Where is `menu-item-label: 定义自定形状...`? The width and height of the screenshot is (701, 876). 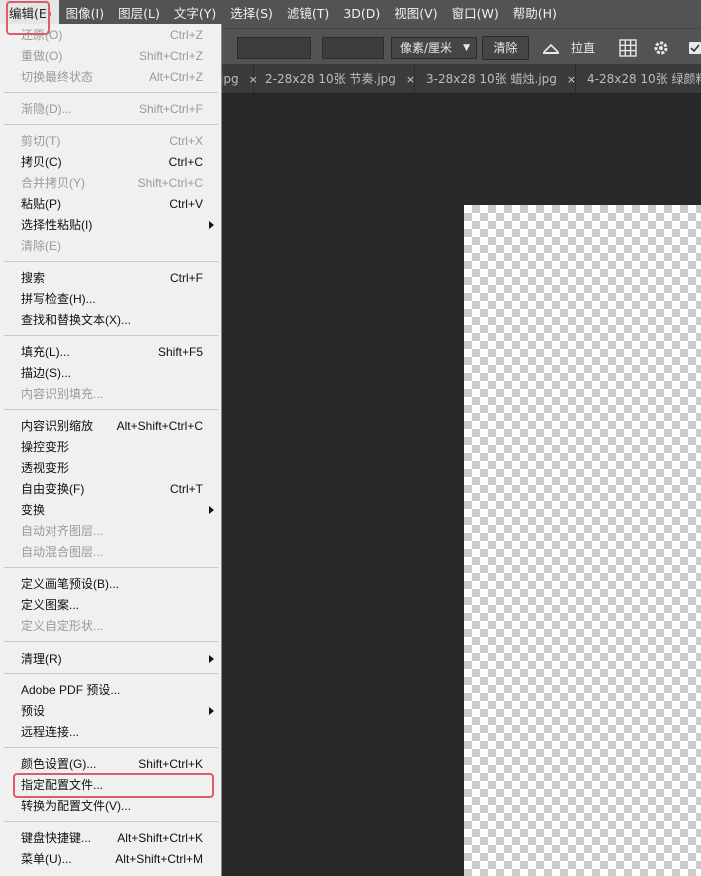
menu-item-label: 定义自定形状... is located at coordinates (62, 626).